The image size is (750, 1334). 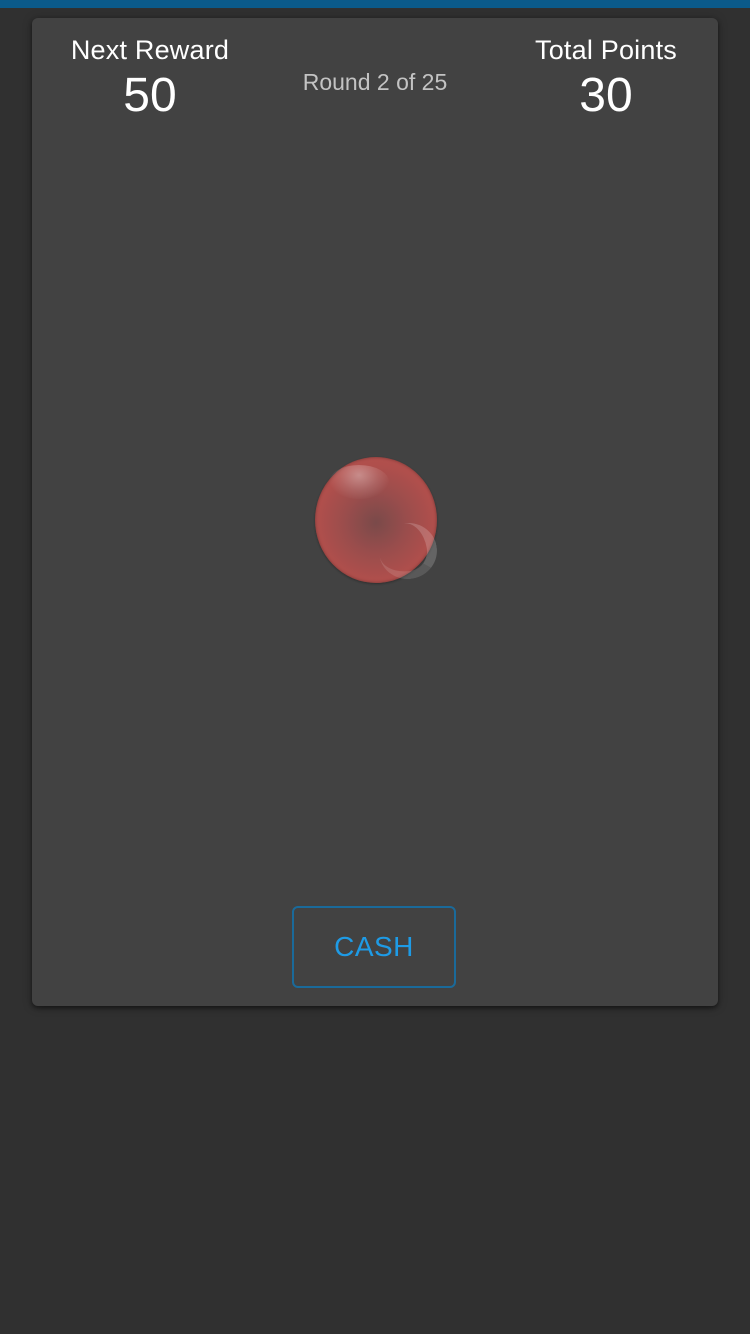 What do you see at coordinates (408, 551) in the screenshot?
I see `balloon-glint` at bounding box center [408, 551].